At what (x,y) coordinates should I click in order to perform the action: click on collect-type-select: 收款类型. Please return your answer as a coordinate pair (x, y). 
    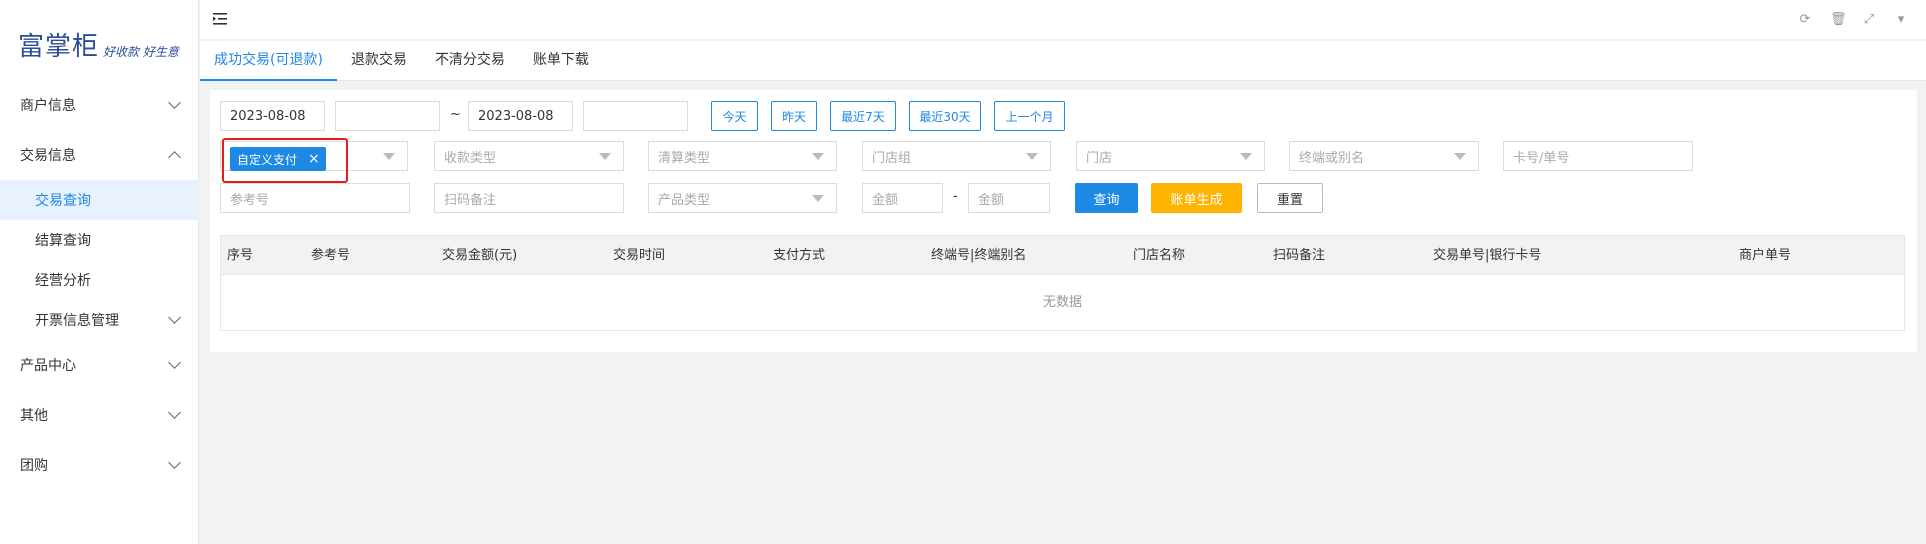
    Looking at the image, I should click on (529, 156).